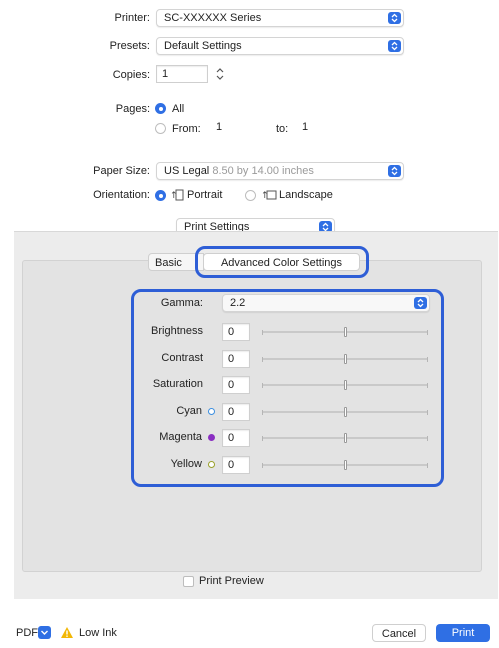 The height and width of the screenshot is (648, 499). Describe the element at coordinates (186, 129) in the screenshot. I see `pages-from-label: From:` at that location.